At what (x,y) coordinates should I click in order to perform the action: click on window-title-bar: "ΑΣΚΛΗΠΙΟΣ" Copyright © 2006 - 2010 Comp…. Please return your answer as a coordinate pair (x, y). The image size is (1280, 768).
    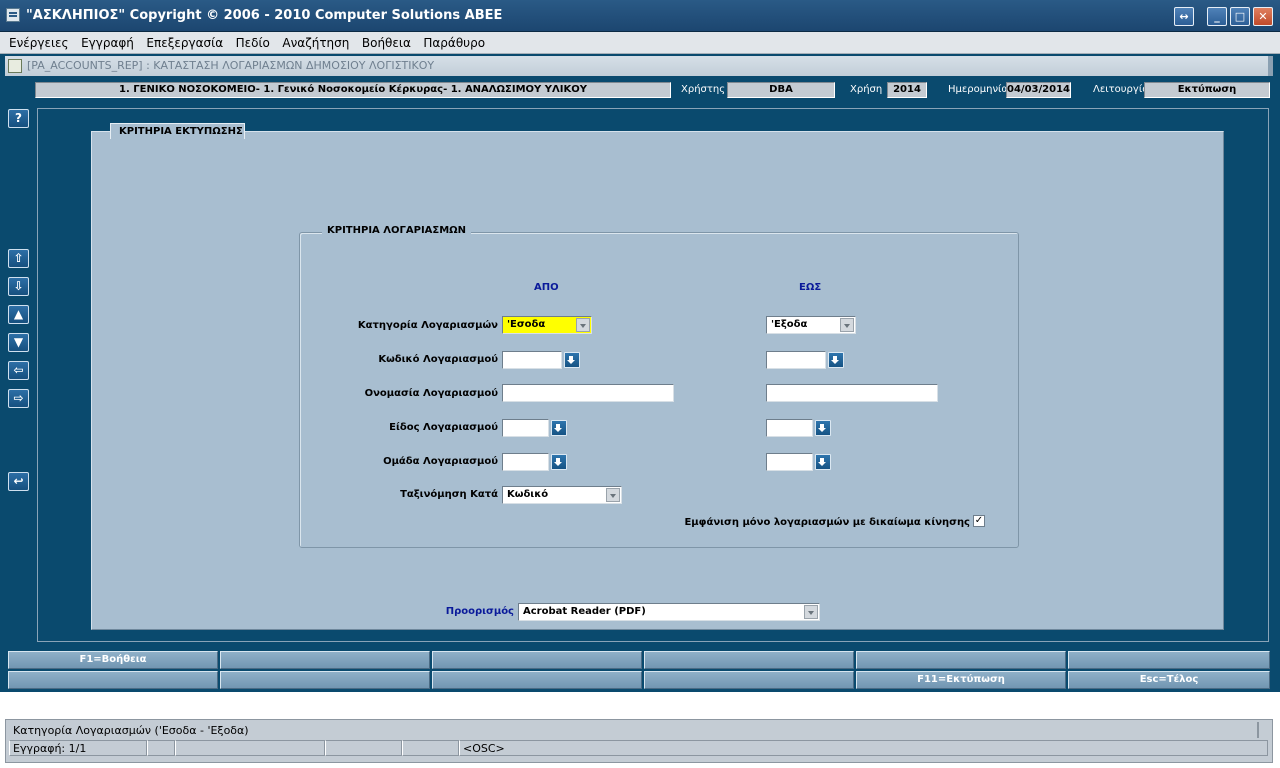
    Looking at the image, I should click on (640, 16).